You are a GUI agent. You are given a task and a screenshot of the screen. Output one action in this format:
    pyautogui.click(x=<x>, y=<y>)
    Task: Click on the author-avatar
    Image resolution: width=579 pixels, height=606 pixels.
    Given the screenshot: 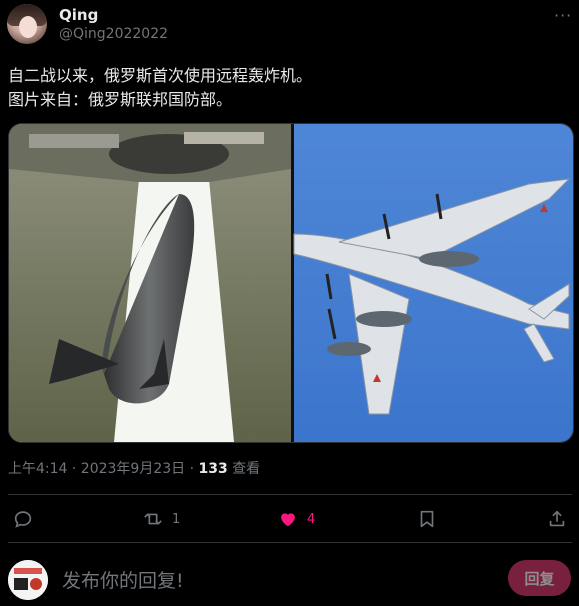 What is the action you would take?
    pyautogui.click(x=27, y=24)
    